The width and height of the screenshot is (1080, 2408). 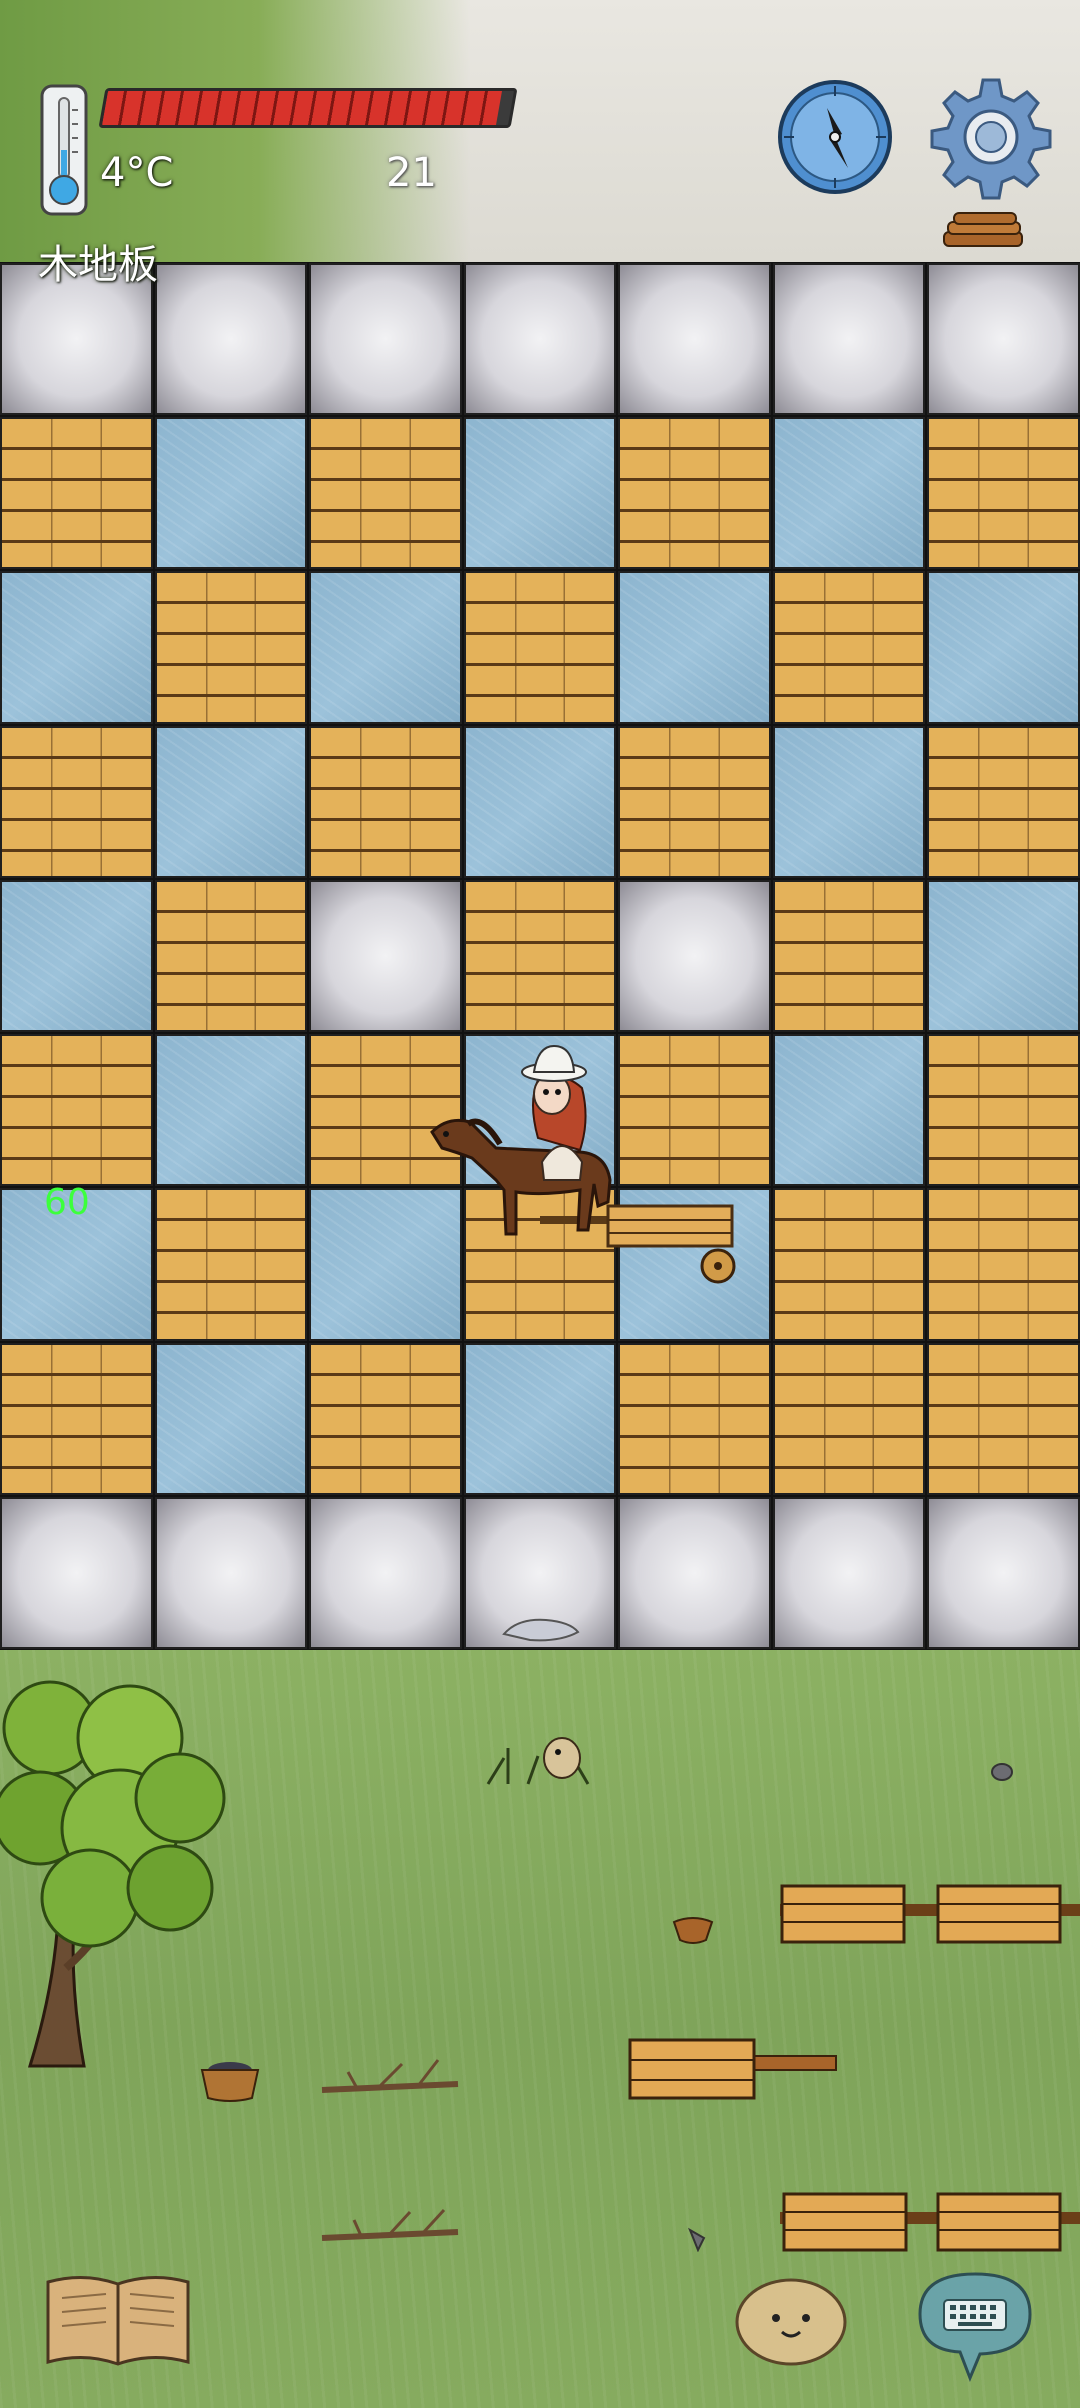 I want to click on health-bar-fill, so click(x=302, y=108).